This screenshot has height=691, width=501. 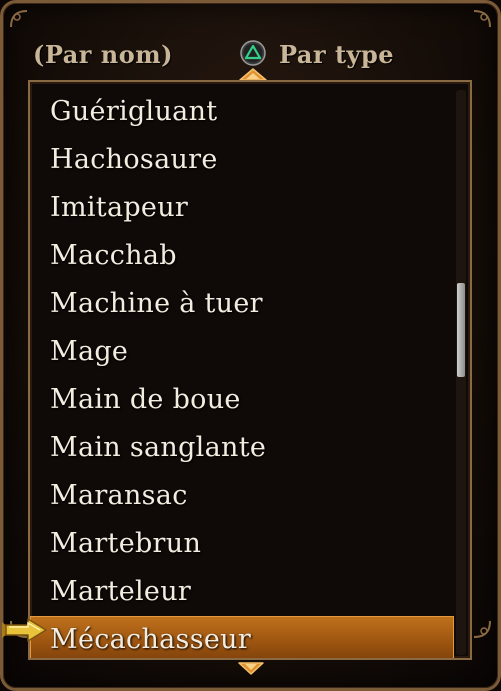 What do you see at coordinates (24, 630) in the screenshot?
I see `hand-pointer-icon` at bounding box center [24, 630].